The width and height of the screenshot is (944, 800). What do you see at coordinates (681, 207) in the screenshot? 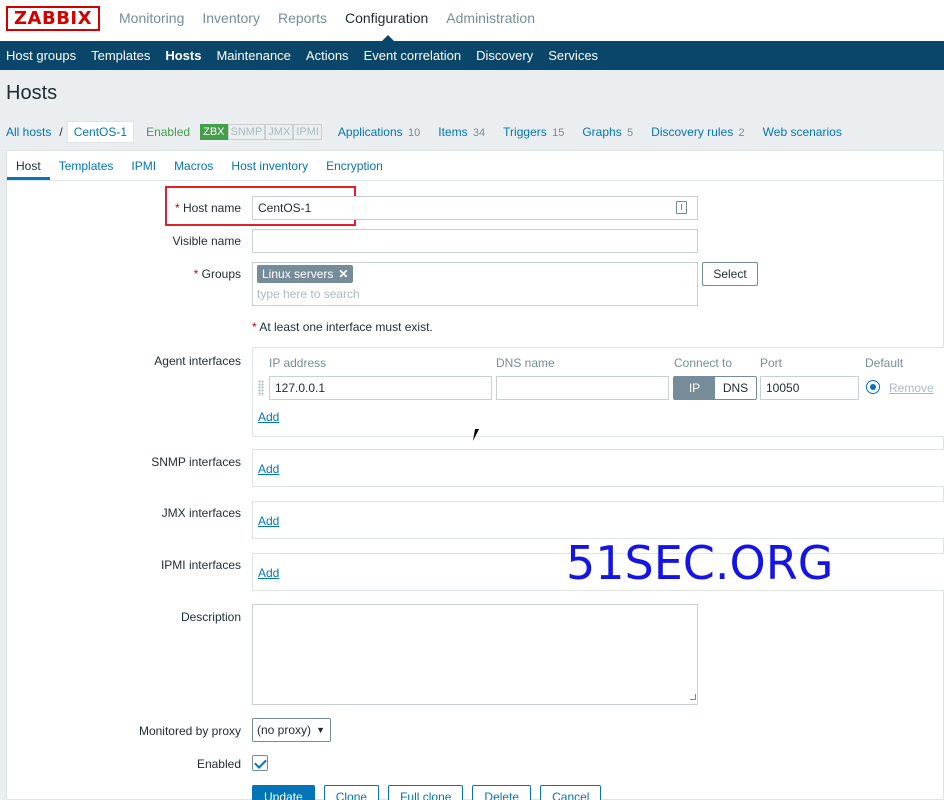
I see `note-icon` at bounding box center [681, 207].